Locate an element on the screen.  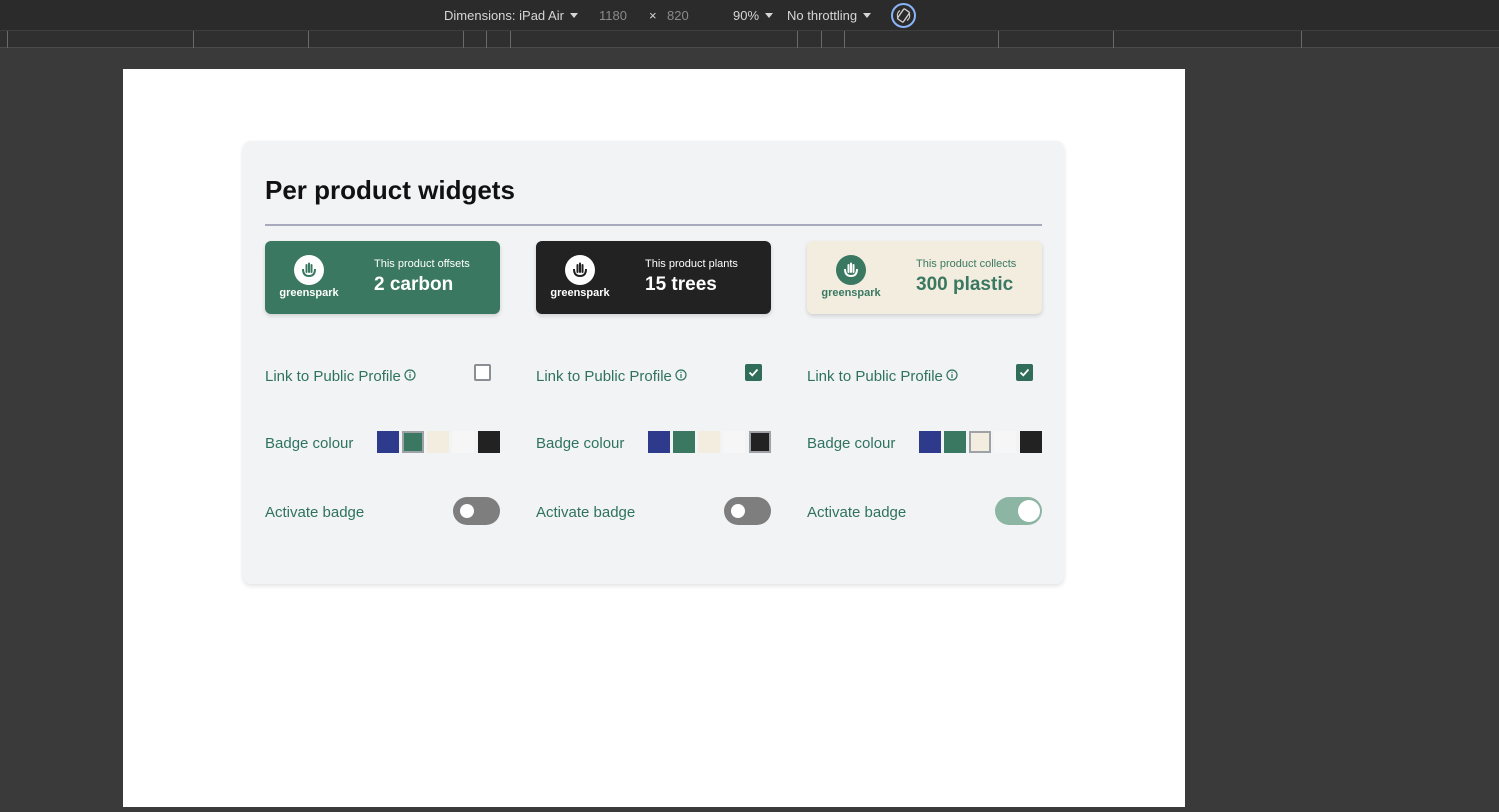
product-badge: greenspark This product plants 15 trees is located at coordinates (653, 277).